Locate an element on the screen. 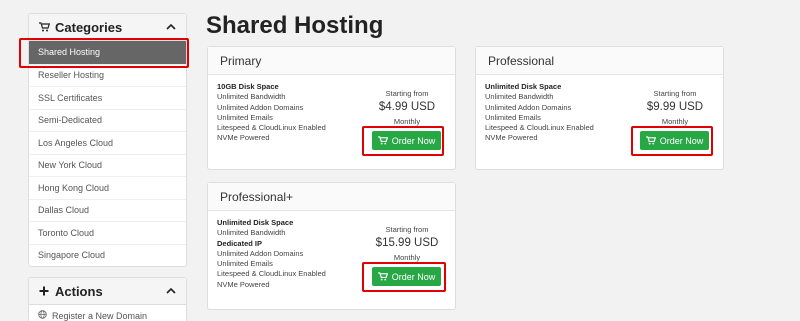  price: $9.99 USD is located at coordinates (675, 107).